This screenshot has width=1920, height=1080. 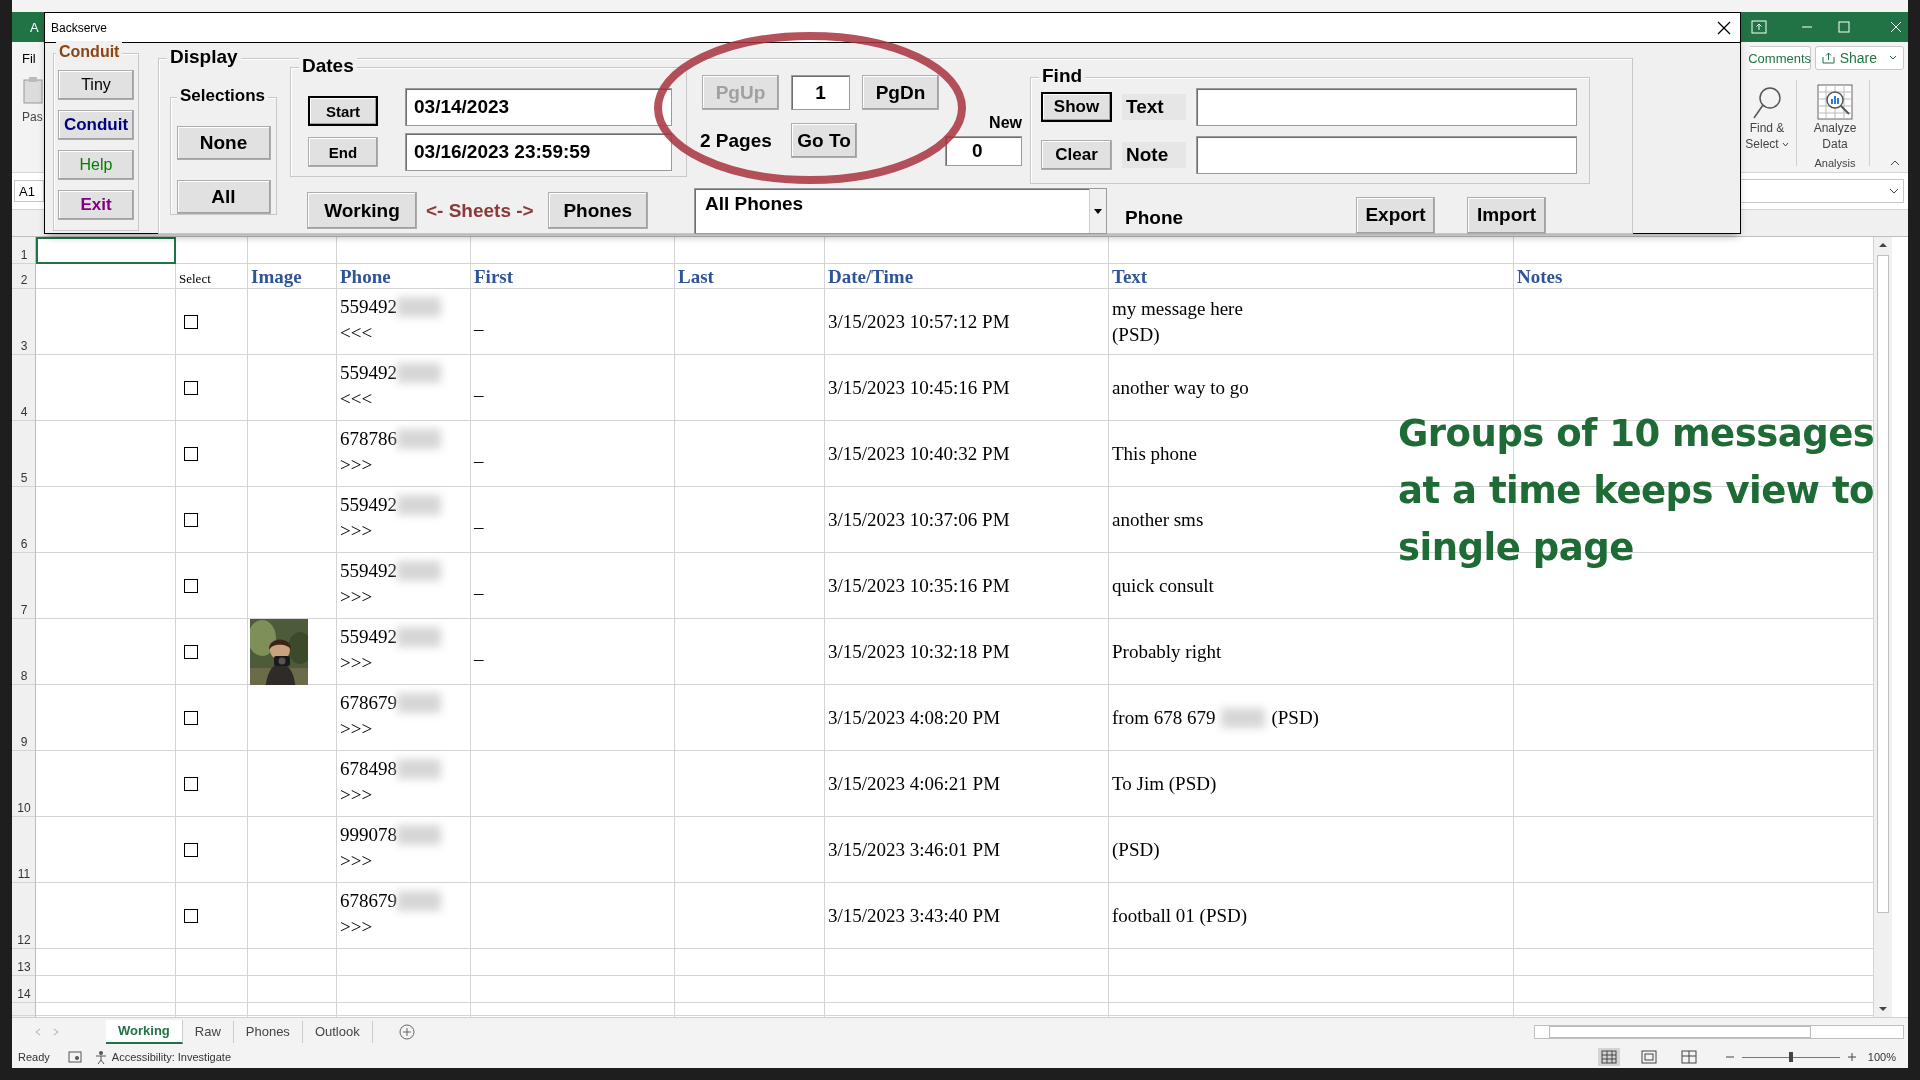 I want to click on page-number-field: 1, so click(x=820, y=92).